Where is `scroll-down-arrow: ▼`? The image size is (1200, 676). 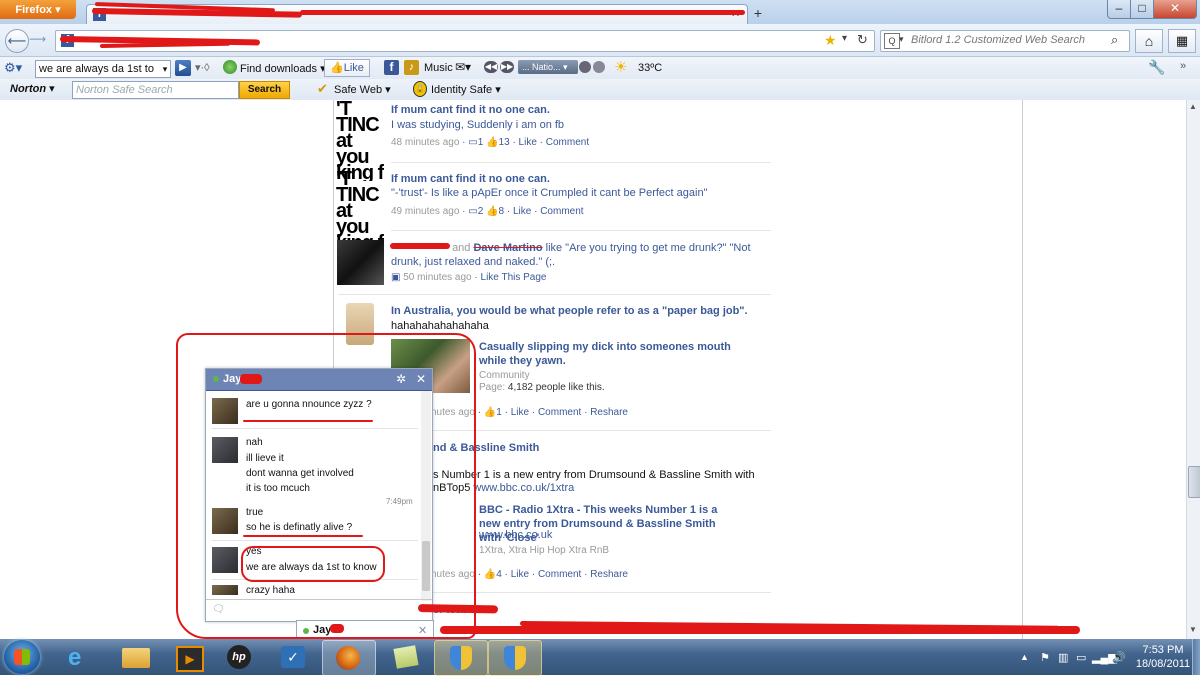 scroll-down-arrow: ▼ is located at coordinates (1193, 629).